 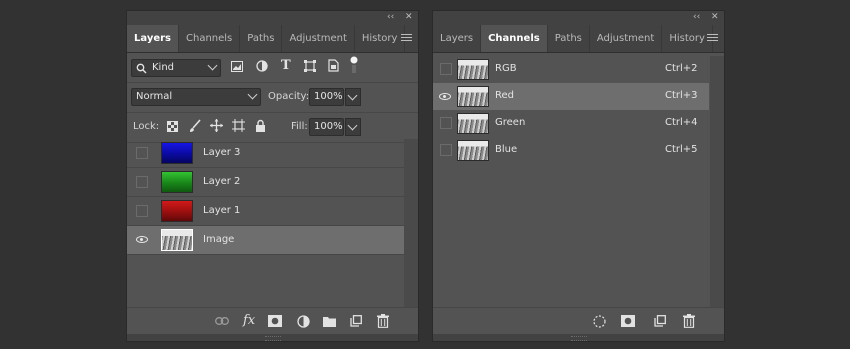 What do you see at coordinates (195, 126) in the screenshot?
I see `lock-brush-icon` at bounding box center [195, 126].